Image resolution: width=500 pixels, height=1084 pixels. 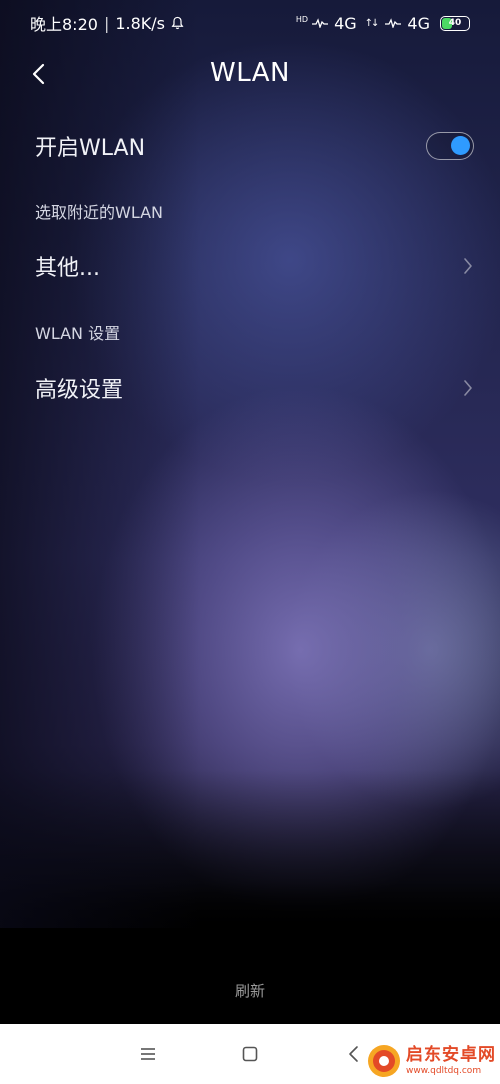 What do you see at coordinates (450, 146) in the screenshot?
I see `wlan-toggle-switch` at bounding box center [450, 146].